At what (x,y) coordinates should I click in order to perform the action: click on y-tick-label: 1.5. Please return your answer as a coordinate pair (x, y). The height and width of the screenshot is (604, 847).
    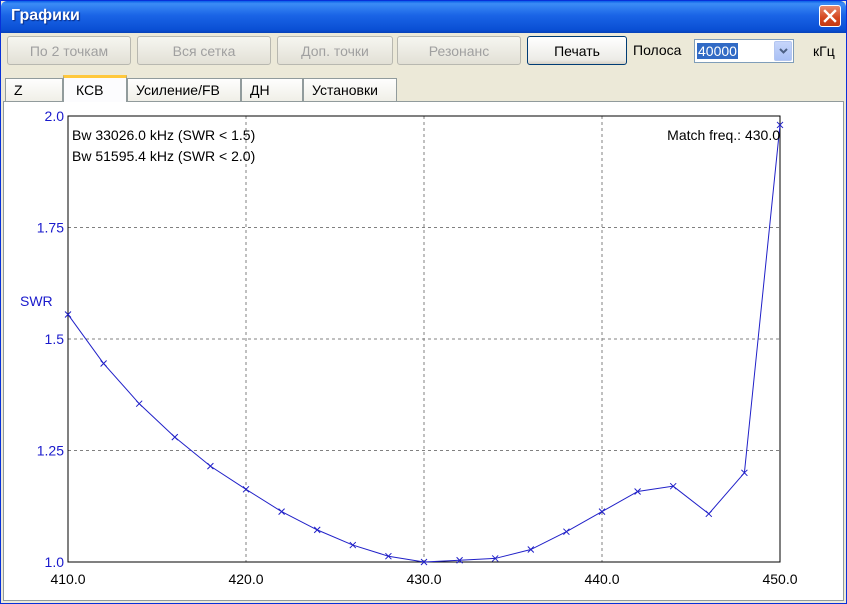
    Looking at the image, I should click on (55, 339).